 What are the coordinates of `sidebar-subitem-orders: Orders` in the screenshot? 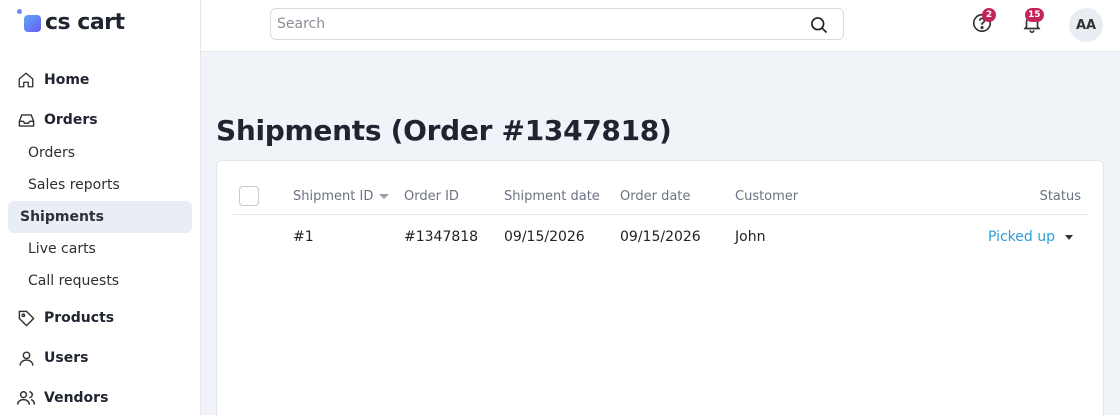 It's located at (100, 153).